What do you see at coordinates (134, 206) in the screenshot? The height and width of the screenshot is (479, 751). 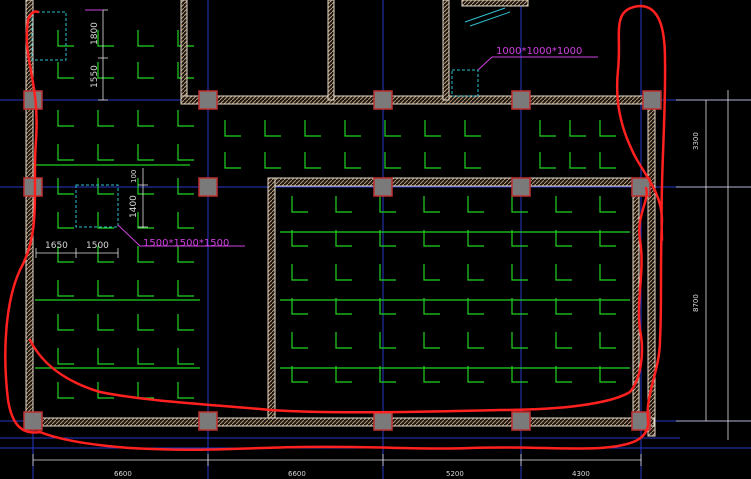 I see `dim-1400: 1400` at bounding box center [134, 206].